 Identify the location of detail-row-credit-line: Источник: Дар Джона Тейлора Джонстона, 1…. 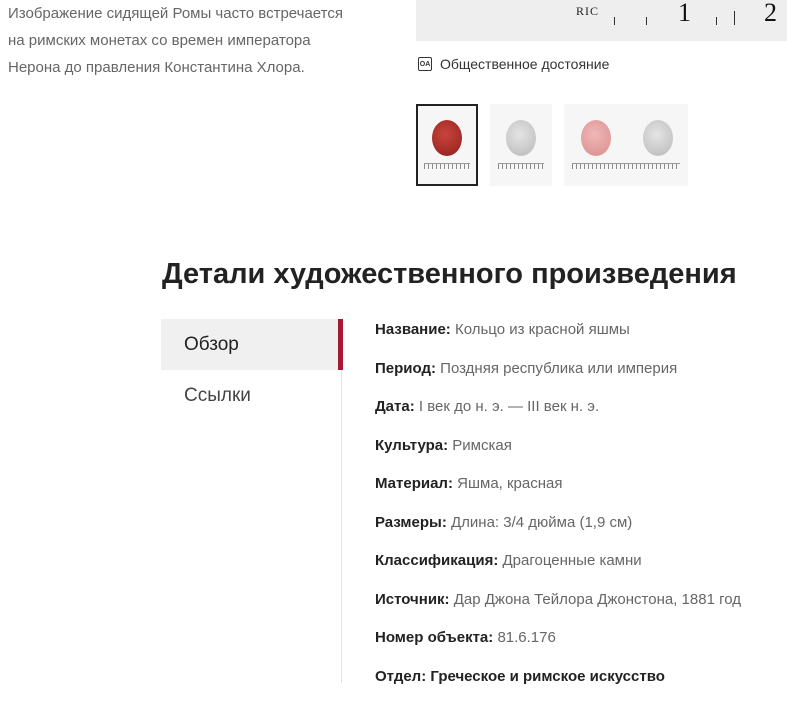
(581, 610).